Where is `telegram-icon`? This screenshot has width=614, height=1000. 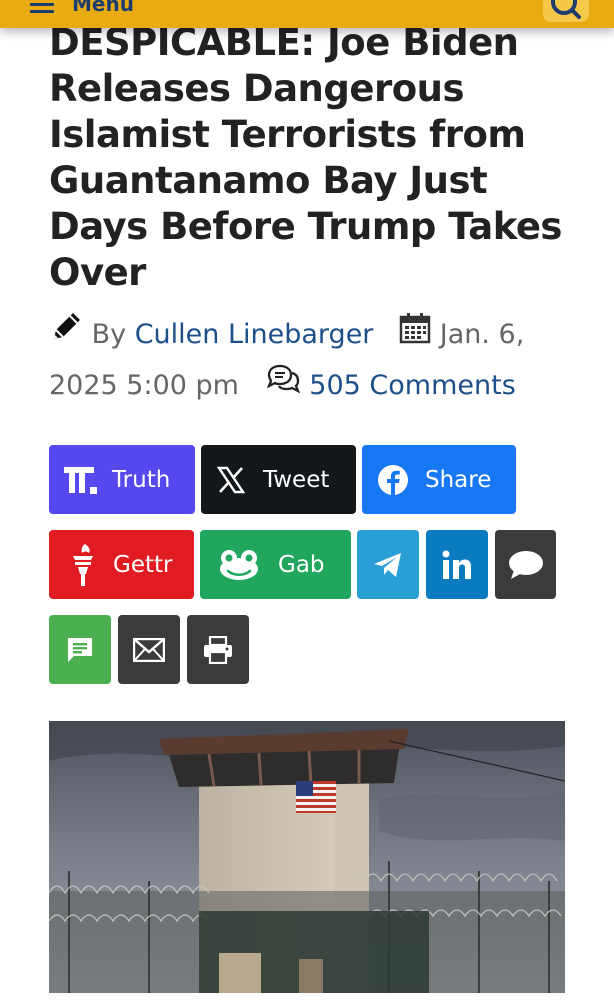 telegram-icon is located at coordinates (388, 565).